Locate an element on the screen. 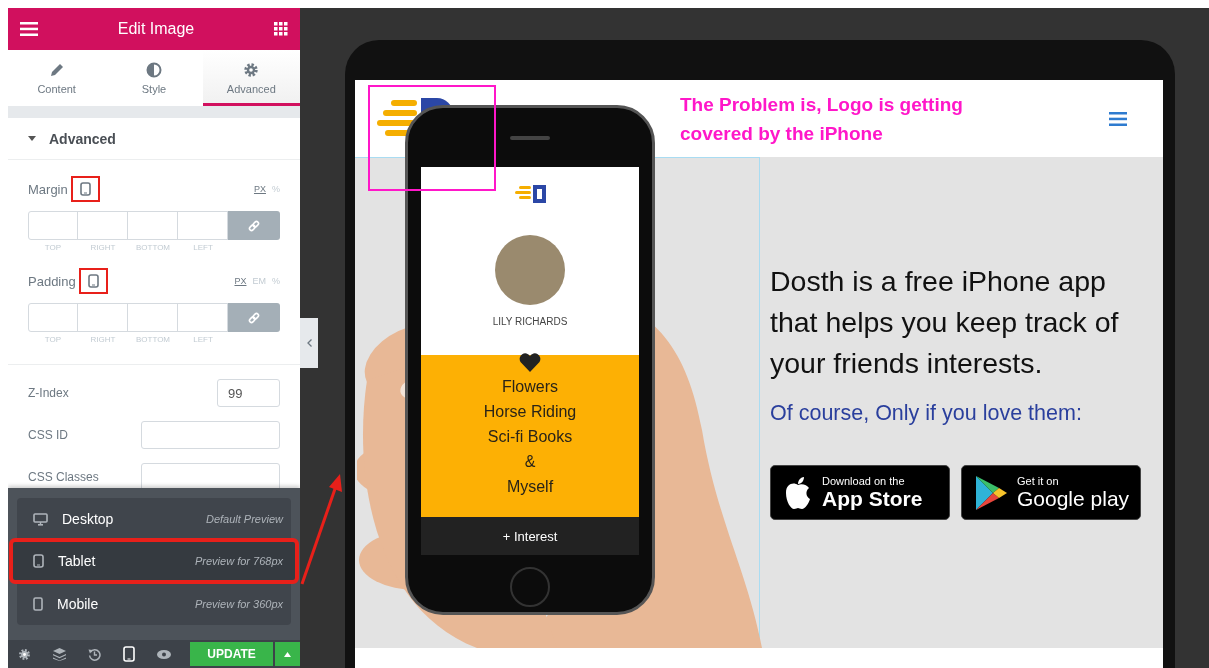  monitor-icon is located at coordinates (40, 519).